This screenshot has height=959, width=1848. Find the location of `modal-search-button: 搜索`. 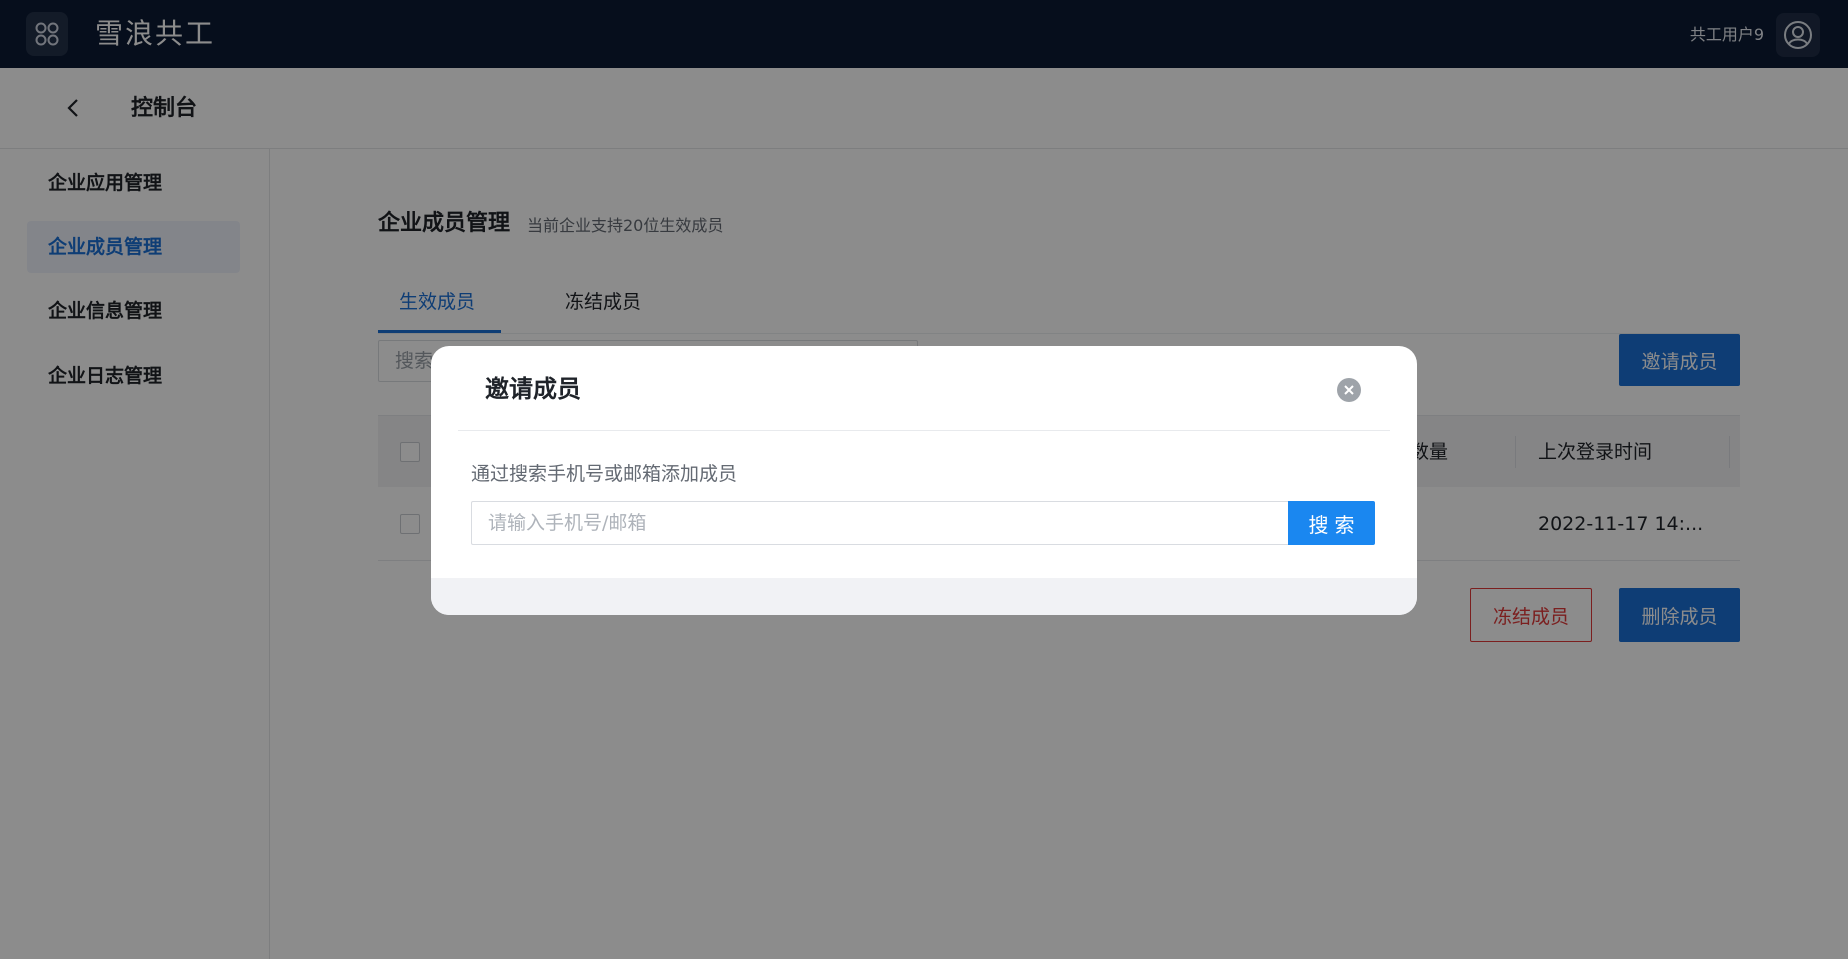

modal-search-button: 搜索 is located at coordinates (1331, 523).